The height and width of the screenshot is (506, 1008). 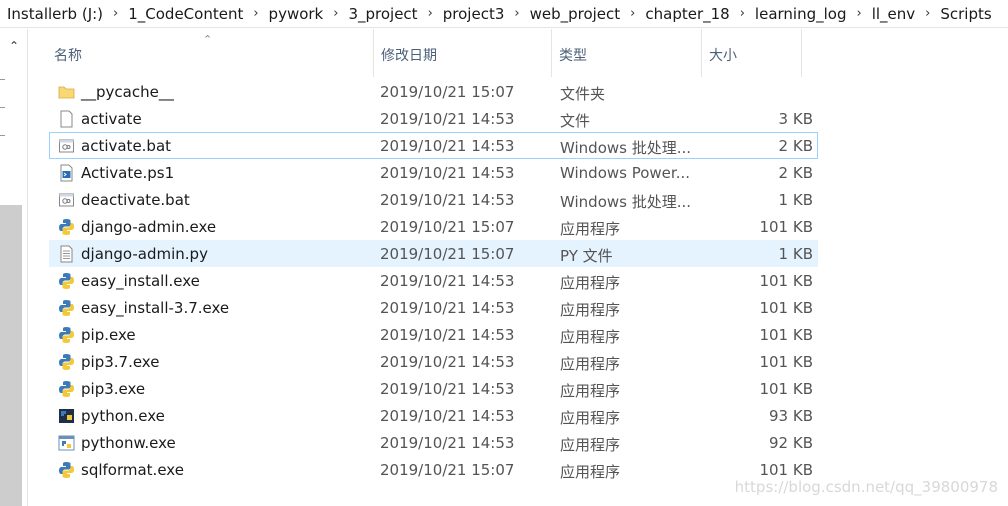 What do you see at coordinates (135, 200) in the screenshot?
I see `file-name: deactivate.bat` at bounding box center [135, 200].